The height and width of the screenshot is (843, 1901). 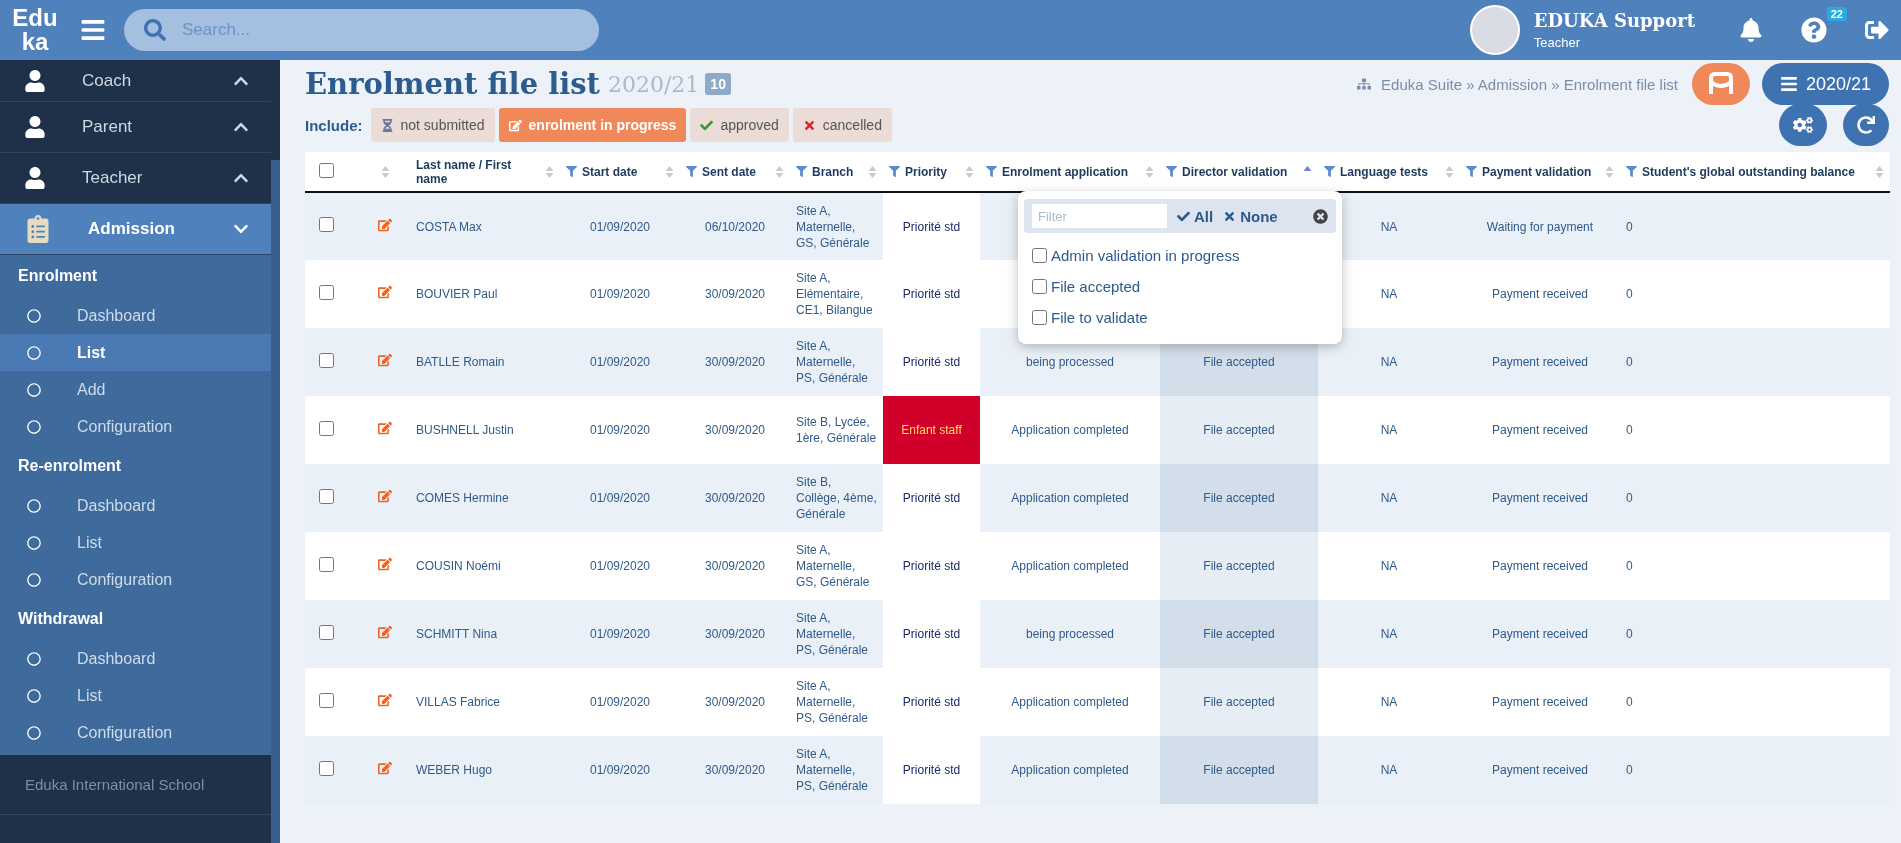 What do you see at coordinates (35, 30) in the screenshot?
I see `eduka-logo: Edu ka` at bounding box center [35, 30].